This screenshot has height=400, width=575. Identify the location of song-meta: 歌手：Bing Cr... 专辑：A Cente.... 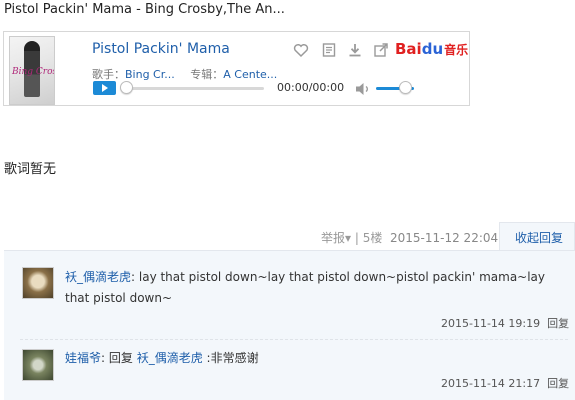
(184, 74).